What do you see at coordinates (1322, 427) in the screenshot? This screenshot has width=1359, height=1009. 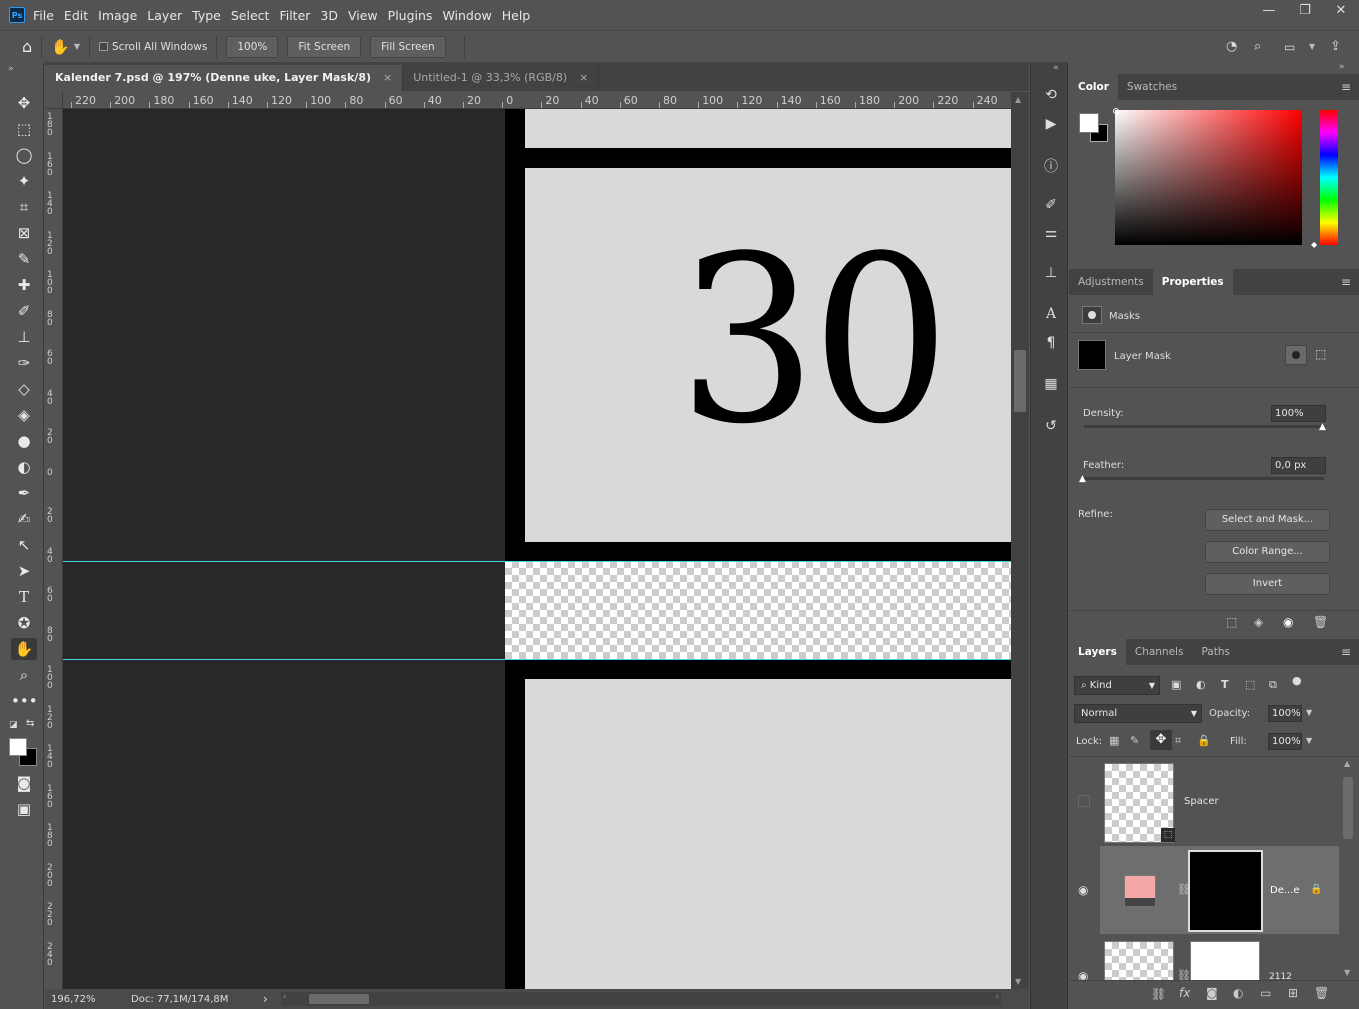 I see `density-slider-handle: ▲` at bounding box center [1322, 427].